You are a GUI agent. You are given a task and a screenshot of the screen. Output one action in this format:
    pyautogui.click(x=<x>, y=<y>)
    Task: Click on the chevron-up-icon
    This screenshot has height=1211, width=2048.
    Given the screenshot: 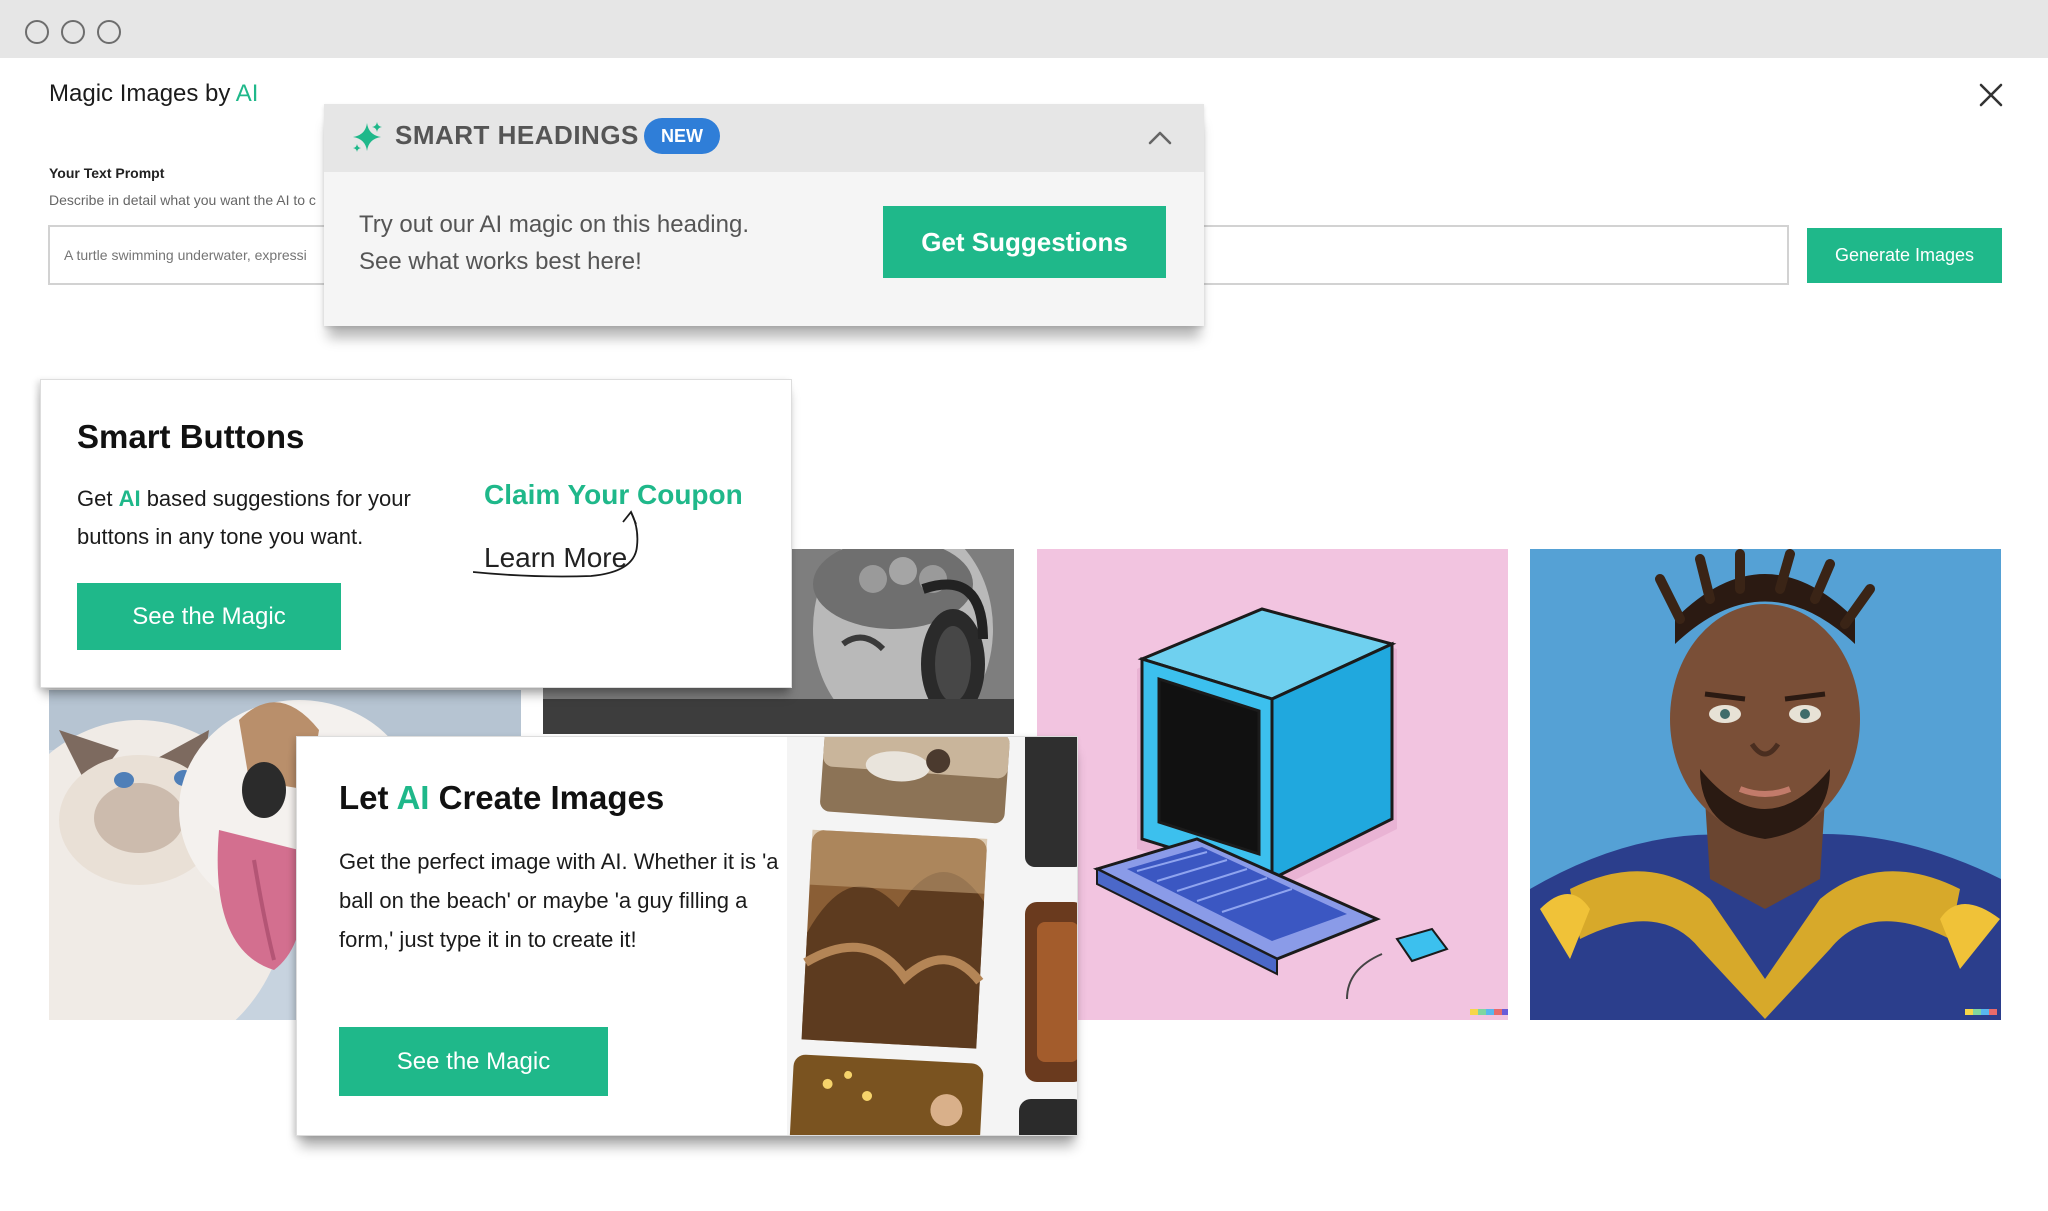 What is the action you would take?
    pyautogui.click(x=1160, y=138)
    